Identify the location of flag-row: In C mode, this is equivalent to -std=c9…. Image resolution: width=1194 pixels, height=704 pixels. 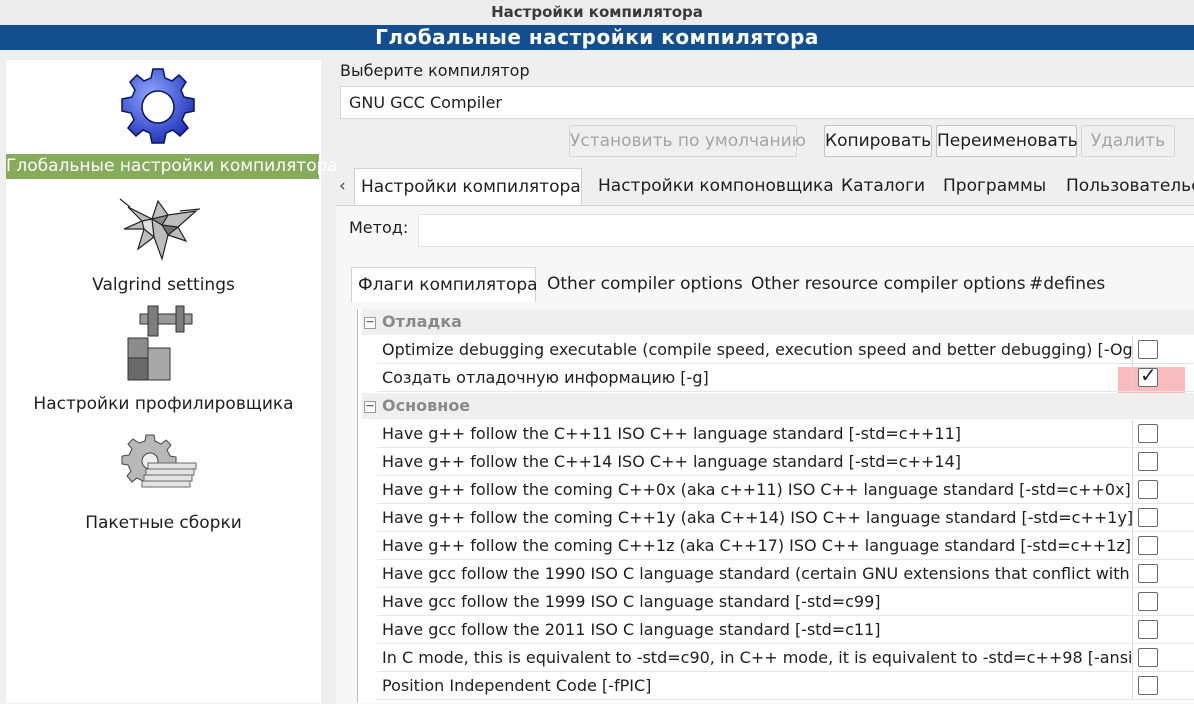
(785, 658).